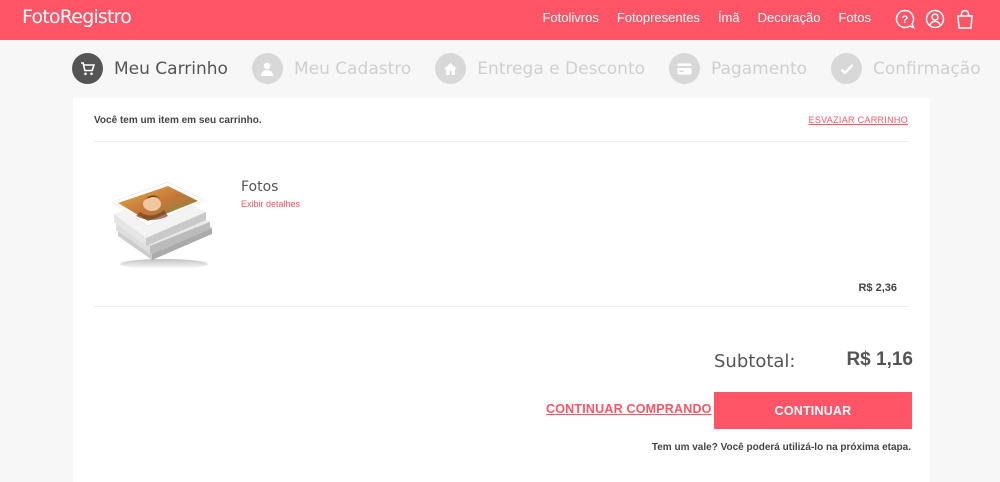  I want to click on subtotal-value: R$ 1,16, so click(879, 359).